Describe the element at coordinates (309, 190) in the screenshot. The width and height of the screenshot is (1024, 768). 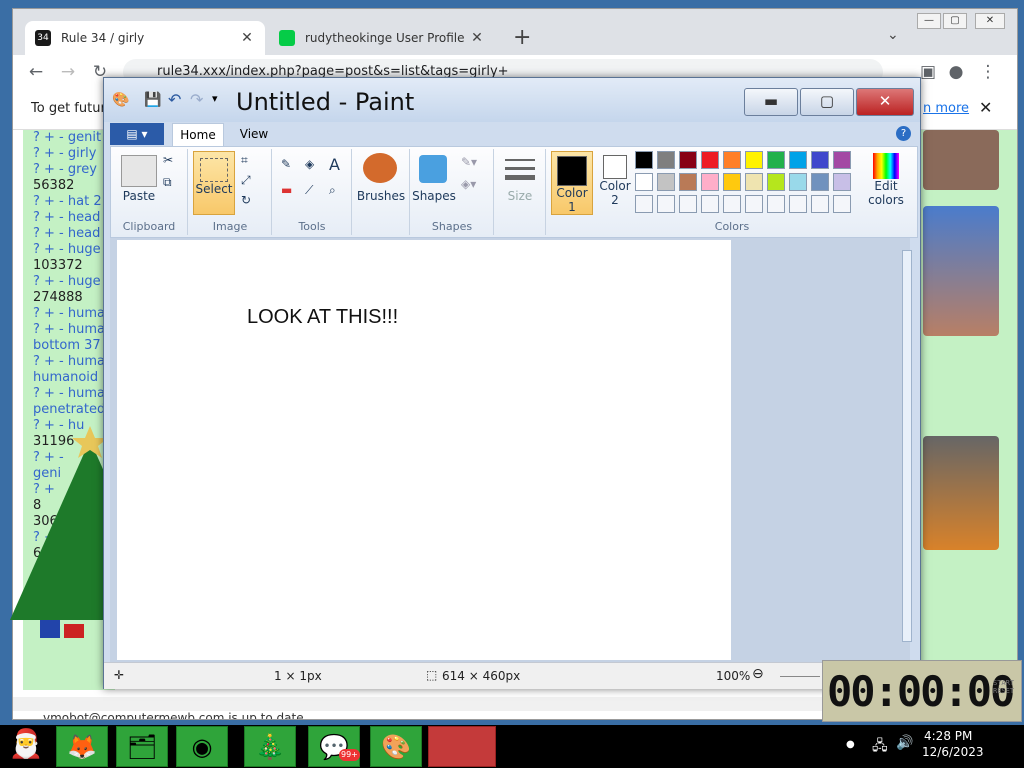
I see `color-picker-icon: ⟋` at that location.